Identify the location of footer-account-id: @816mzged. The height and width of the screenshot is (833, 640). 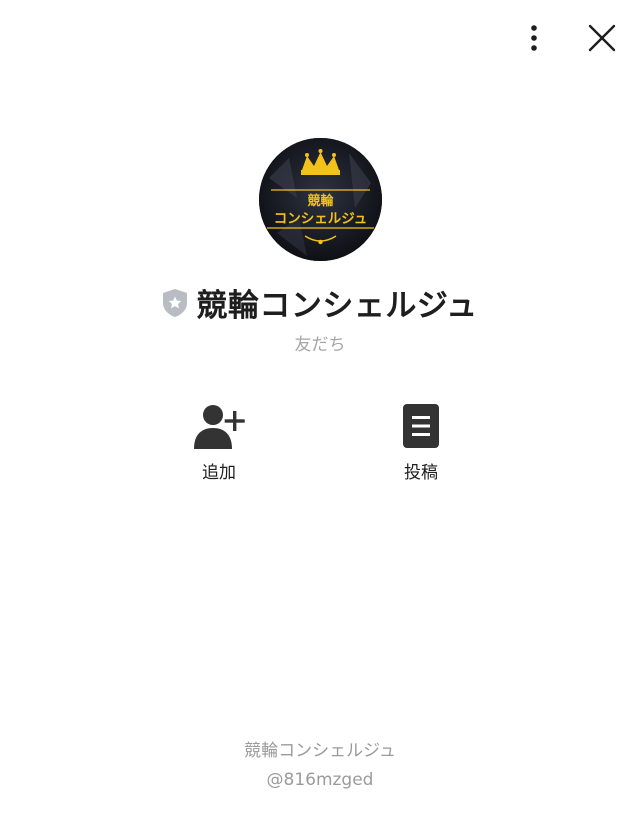
(320, 780).